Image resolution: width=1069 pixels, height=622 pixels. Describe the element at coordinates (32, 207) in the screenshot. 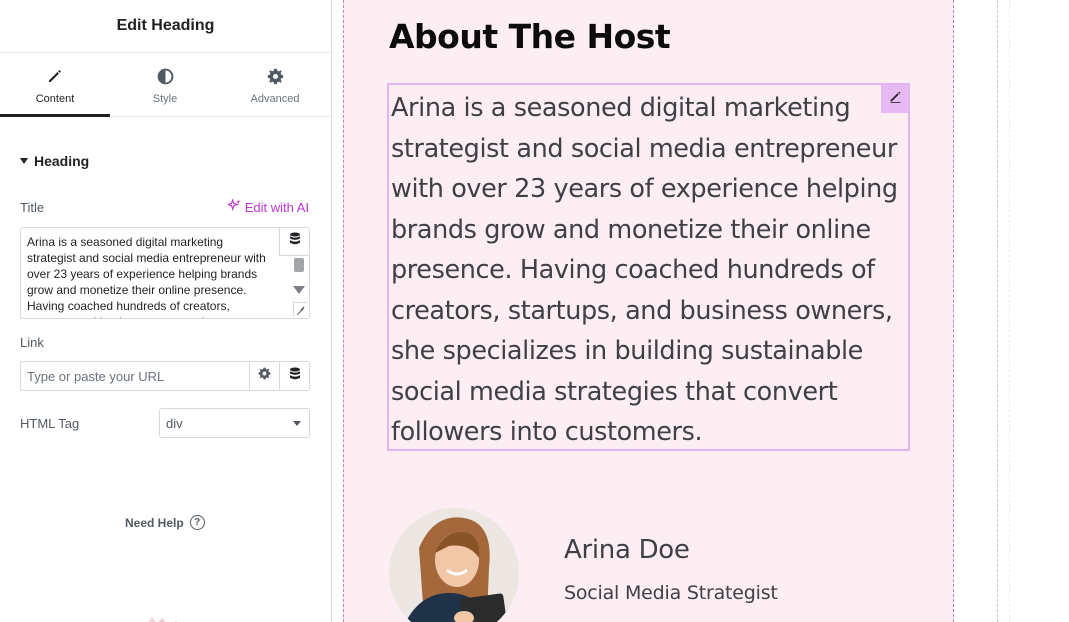

I see `title-label: Title` at that location.